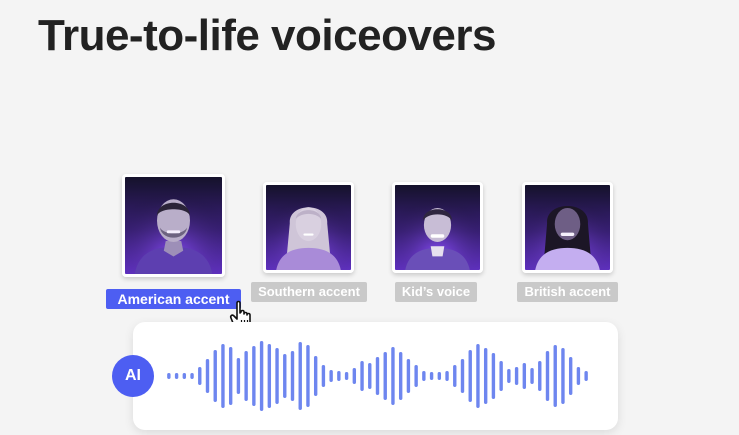 This screenshot has width=739, height=435. I want to click on ai-badge: AI, so click(133, 376).